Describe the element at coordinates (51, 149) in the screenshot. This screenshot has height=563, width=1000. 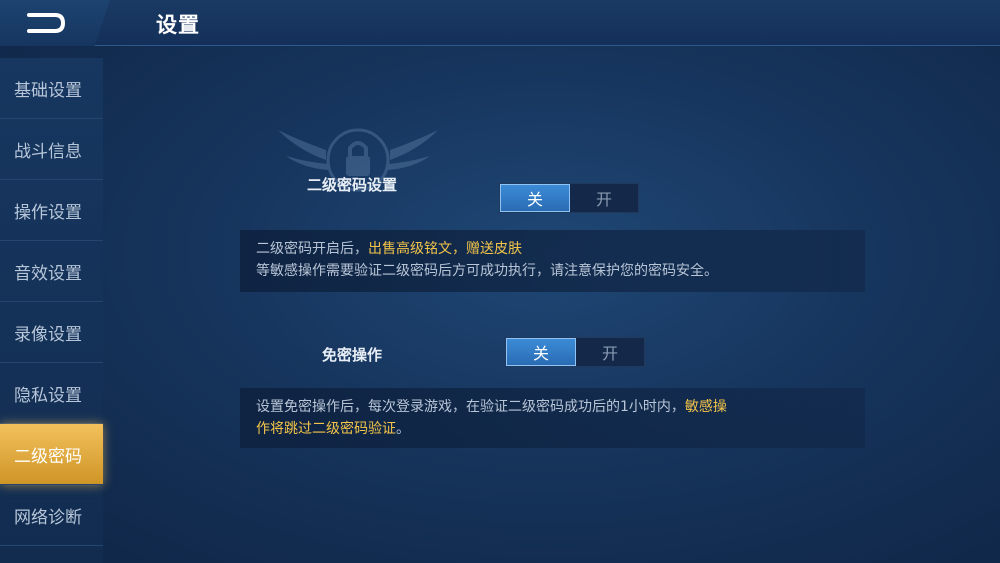
I see `sidebar-item-battle-info: 战斗信息` at that location.